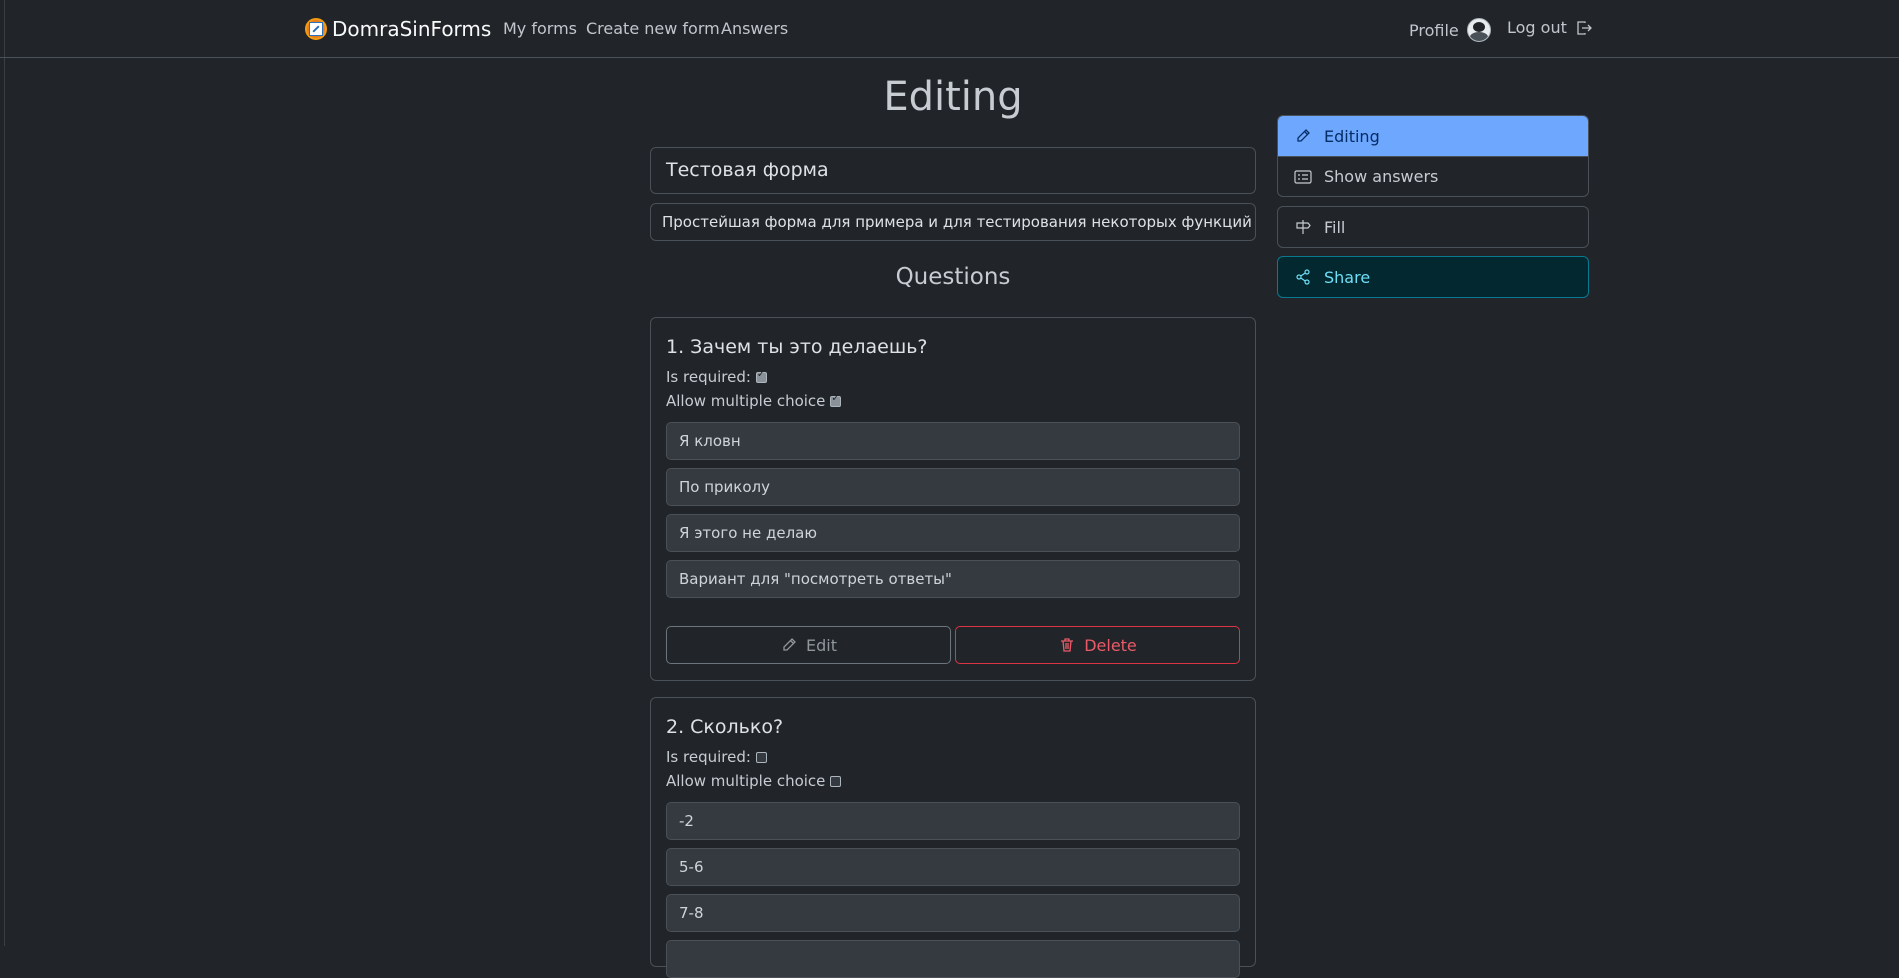 The height and width of the screenshot is (978, 1899). I want to click on sidebar-item-label: Editing, so click(1352, 136).